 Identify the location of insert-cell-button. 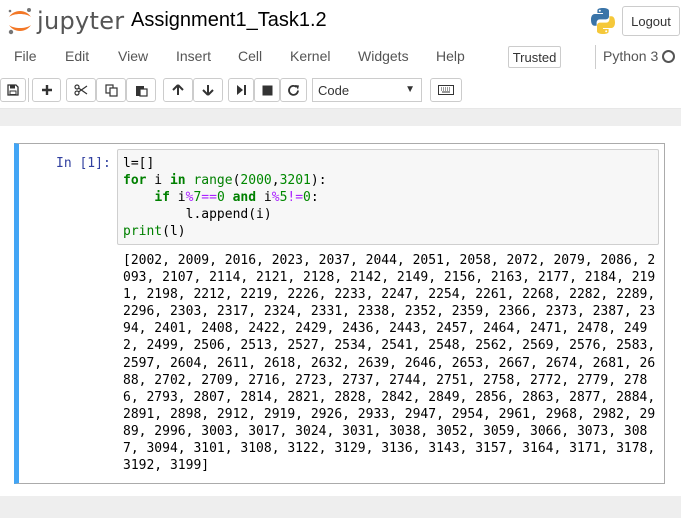
(46, 90).